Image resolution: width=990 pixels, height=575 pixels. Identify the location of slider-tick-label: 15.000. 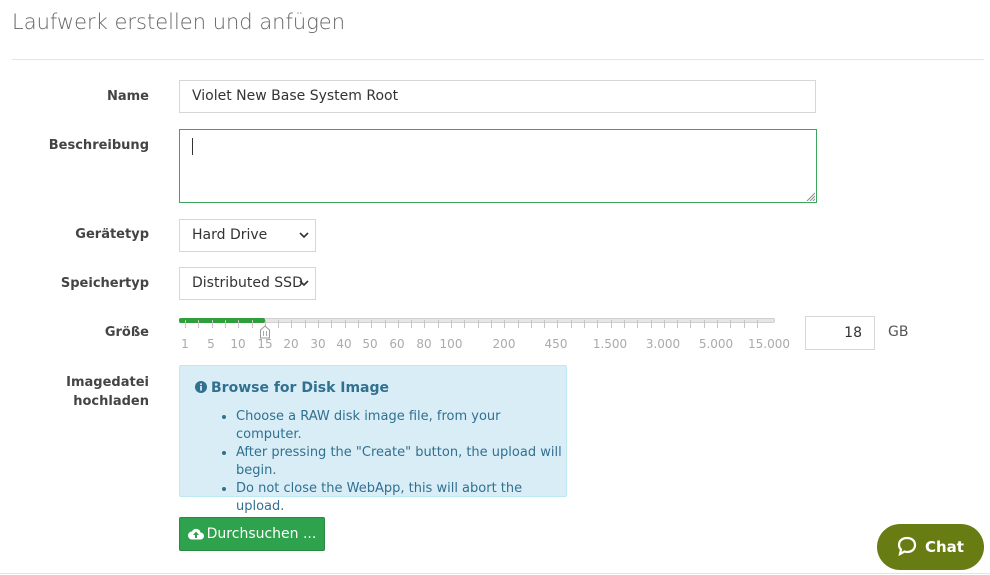
(769, 344).